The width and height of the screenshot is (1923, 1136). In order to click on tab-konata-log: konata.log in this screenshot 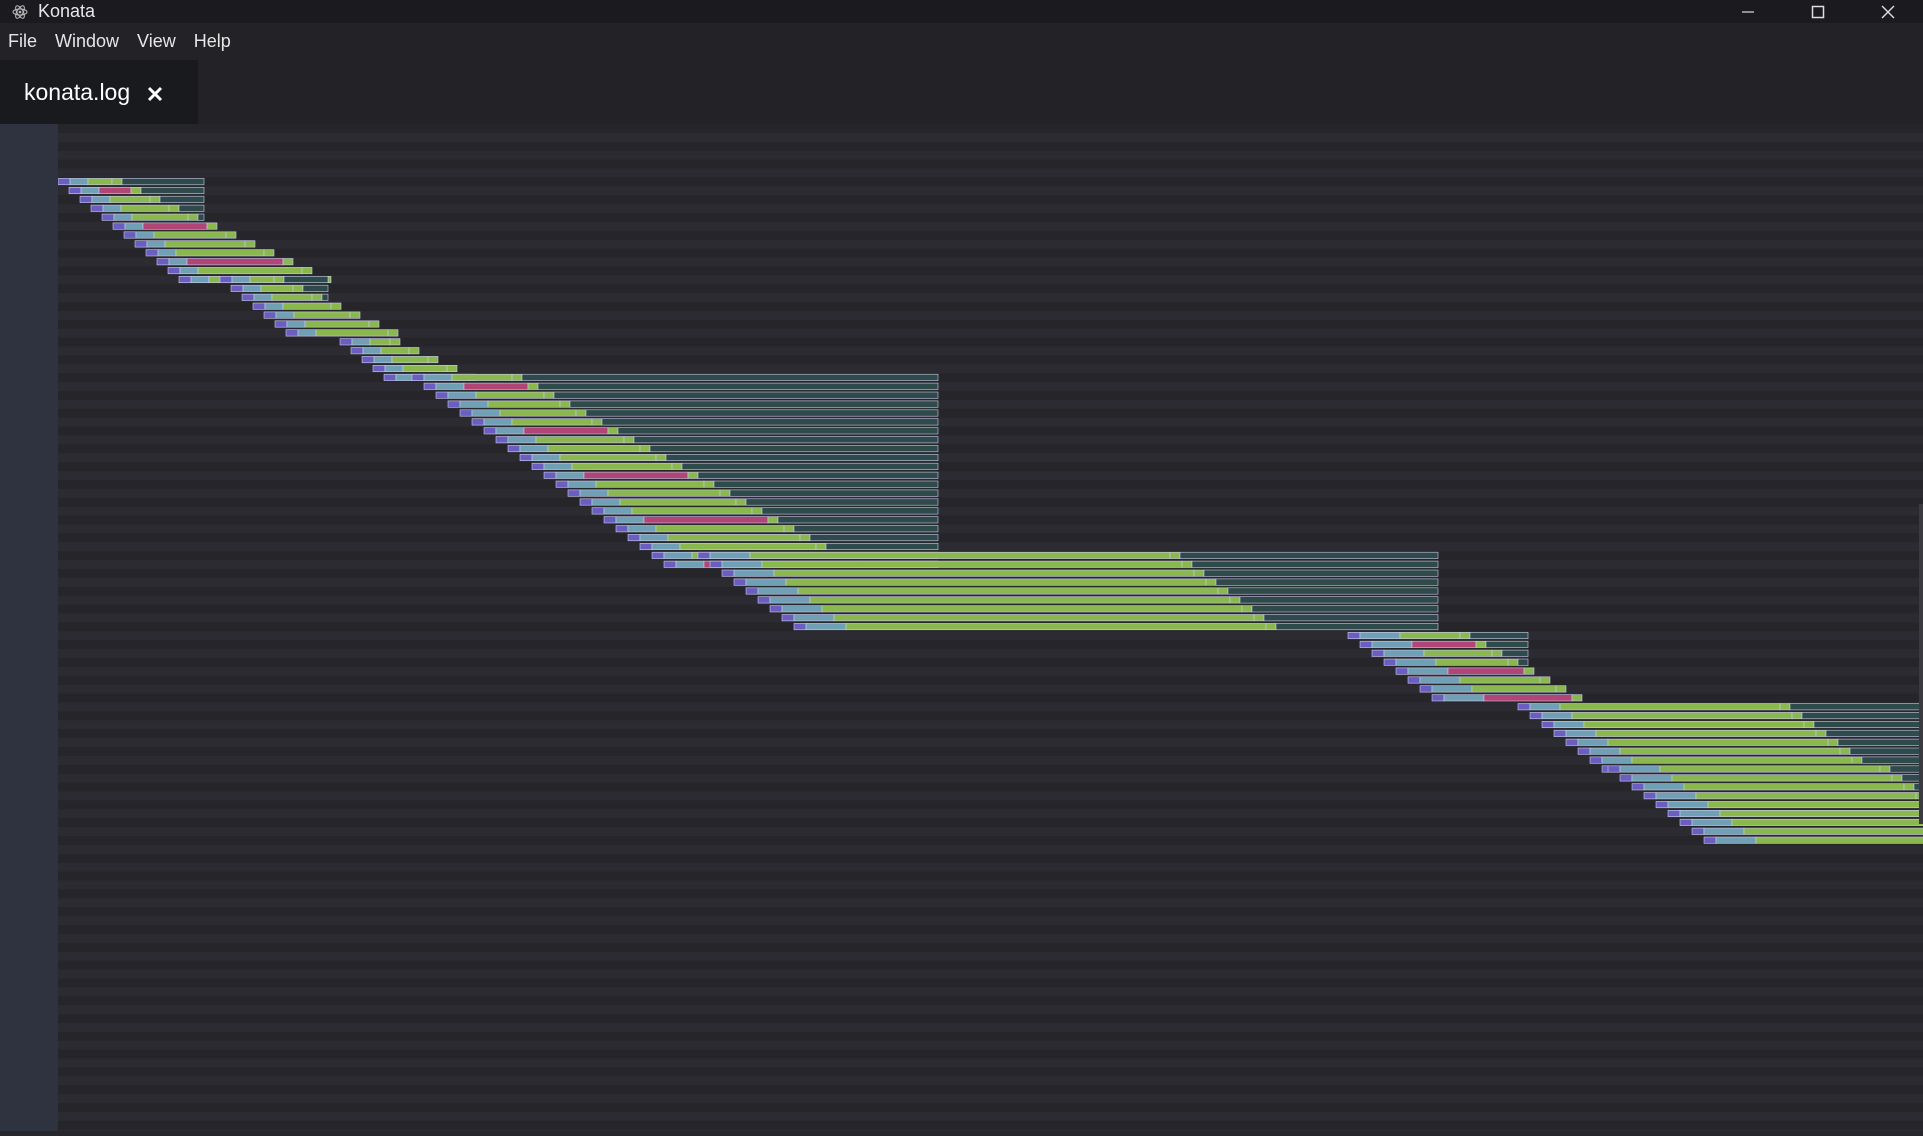, I will do `click(99, 92)`.